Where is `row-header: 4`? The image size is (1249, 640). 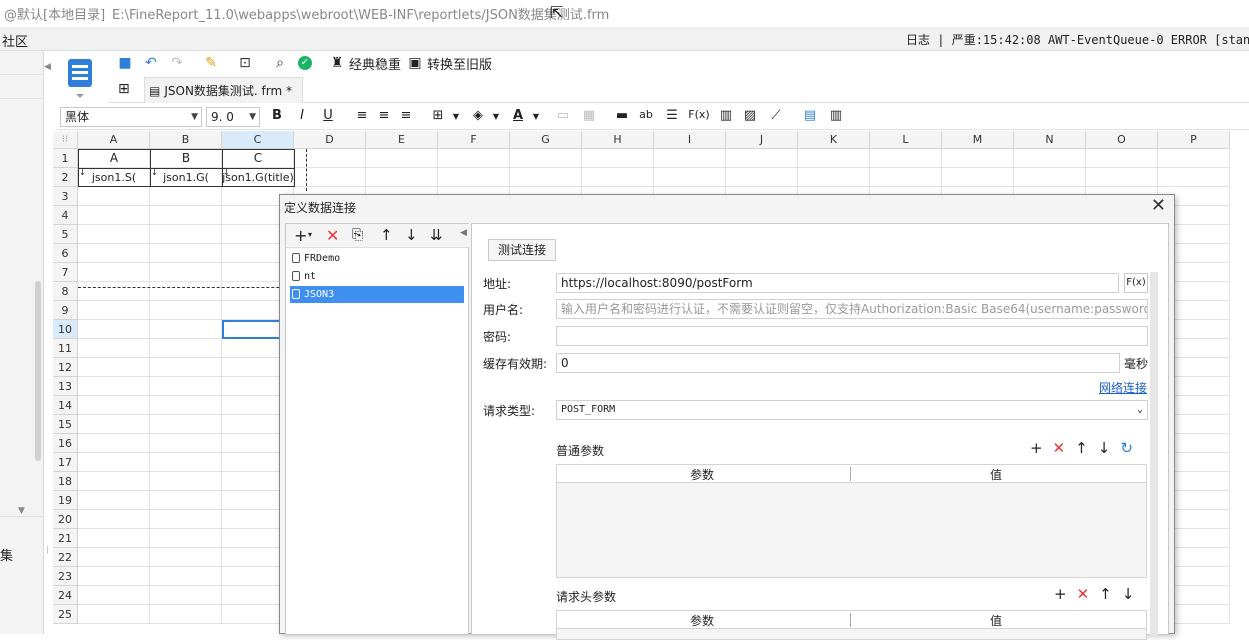
row-header: 4 is located at coordinates (65, 215).